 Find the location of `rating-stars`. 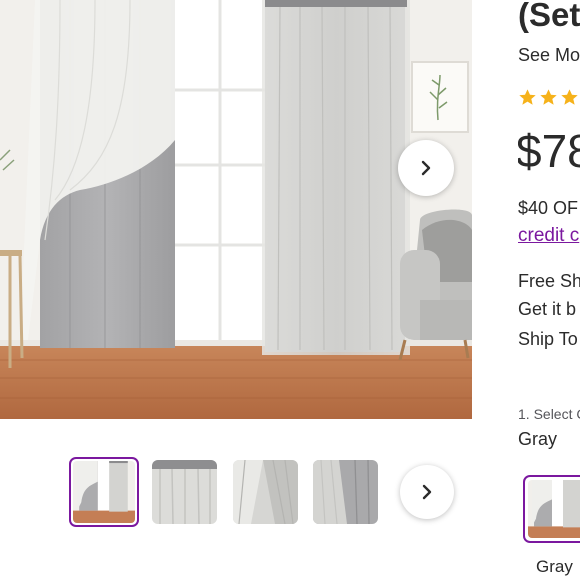

rating-stars is located at coordinates (548, 97).